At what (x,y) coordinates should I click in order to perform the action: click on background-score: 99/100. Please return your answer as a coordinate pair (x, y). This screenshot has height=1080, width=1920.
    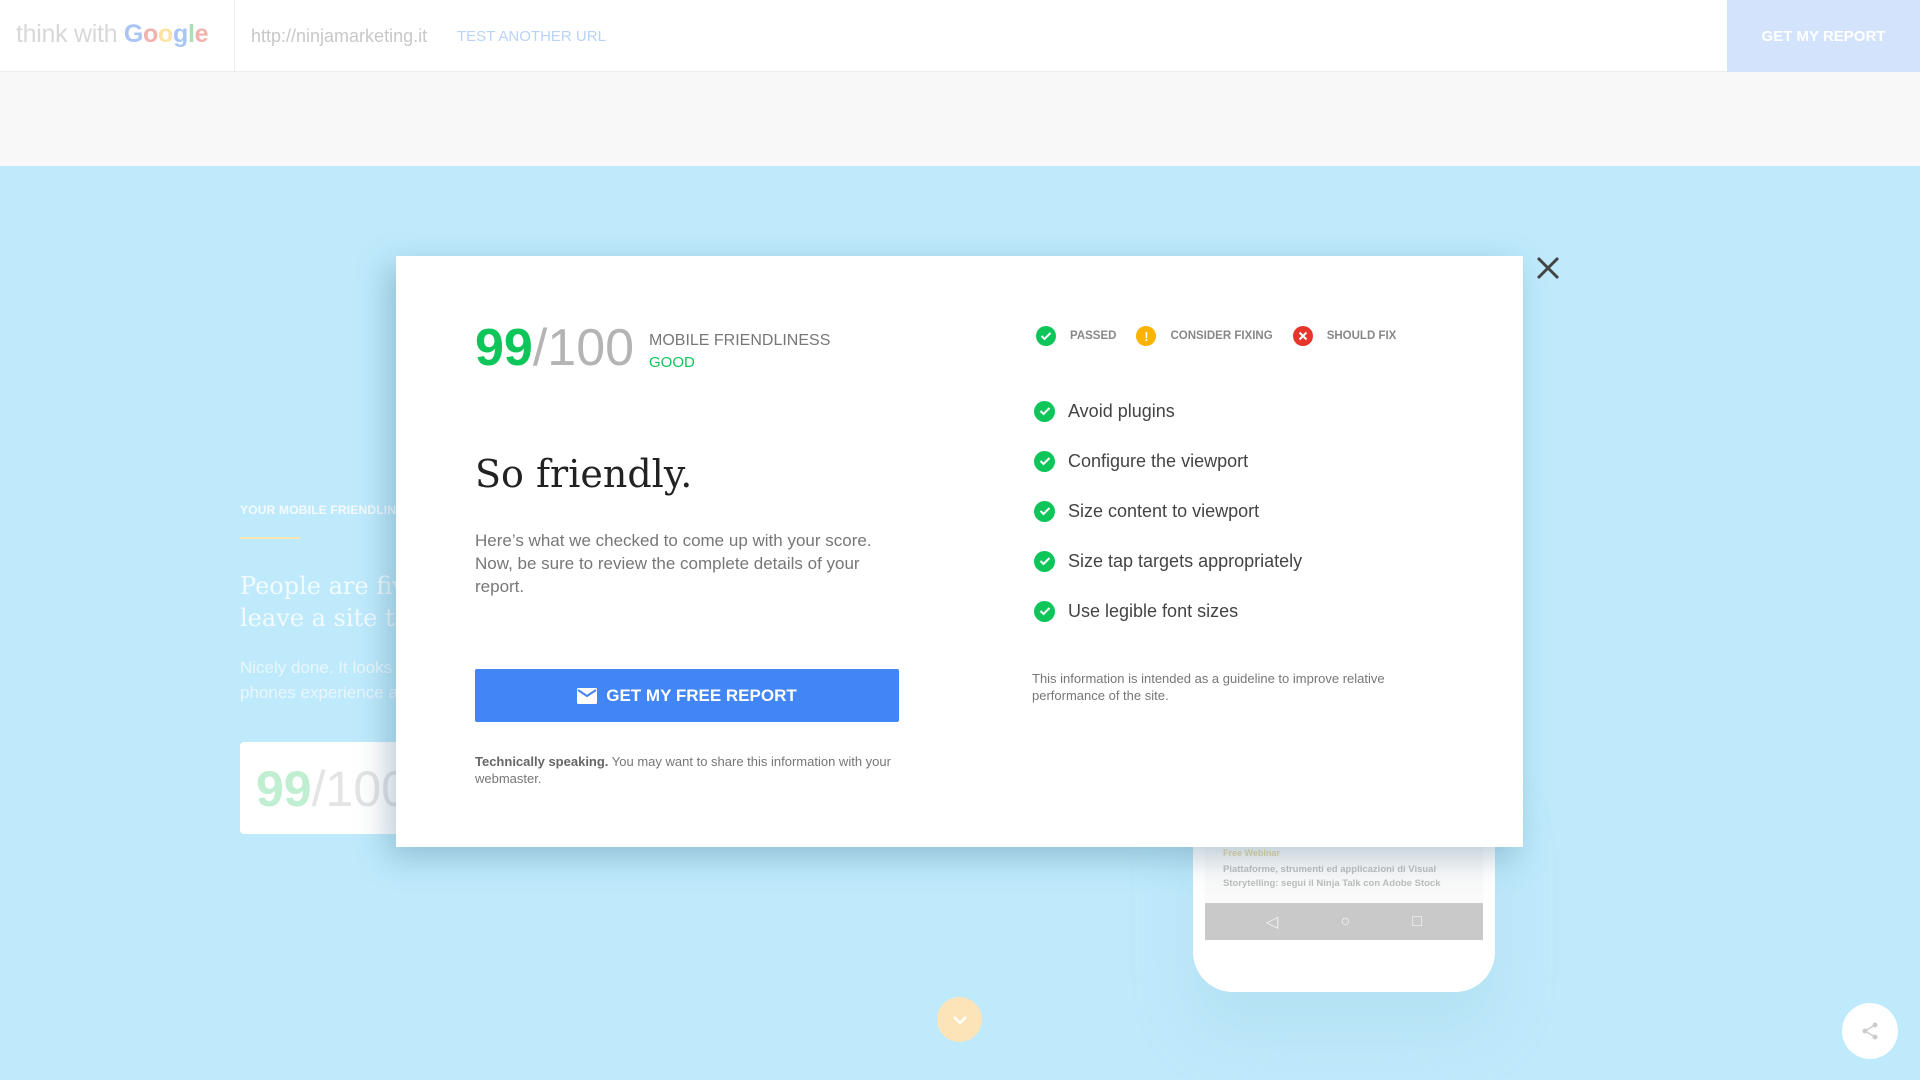
    Looking at the image, I should click on (332, 789).